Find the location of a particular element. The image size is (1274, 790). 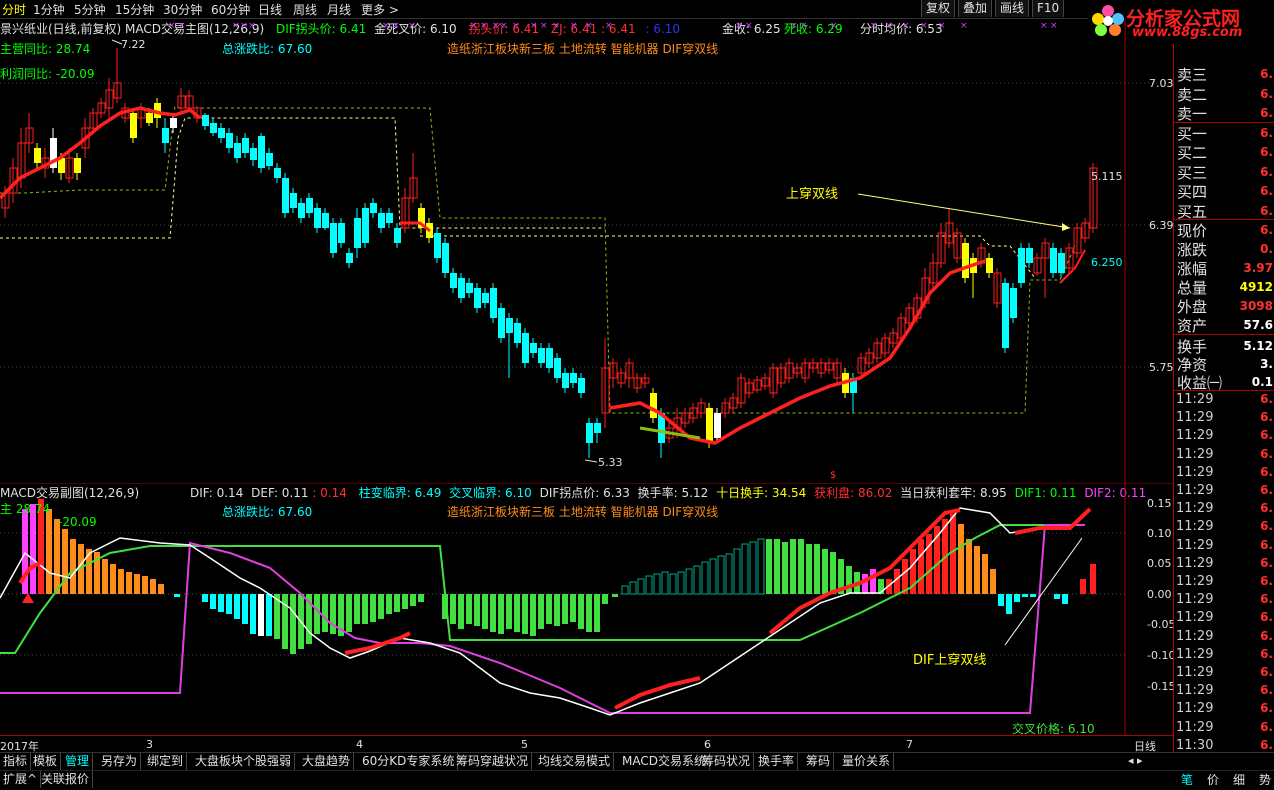

draw-line-button: 画线 is located at coordinates (1012, 8).